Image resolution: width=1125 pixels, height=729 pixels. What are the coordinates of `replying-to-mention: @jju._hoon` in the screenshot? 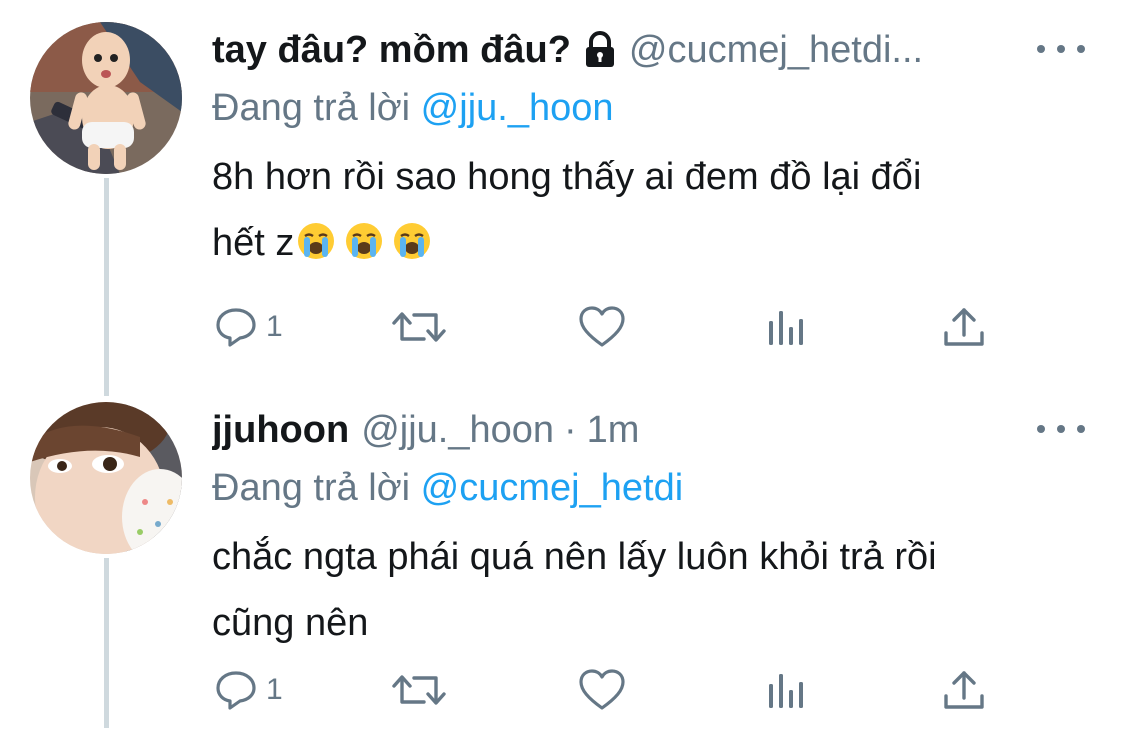 It's located at (517, 108).